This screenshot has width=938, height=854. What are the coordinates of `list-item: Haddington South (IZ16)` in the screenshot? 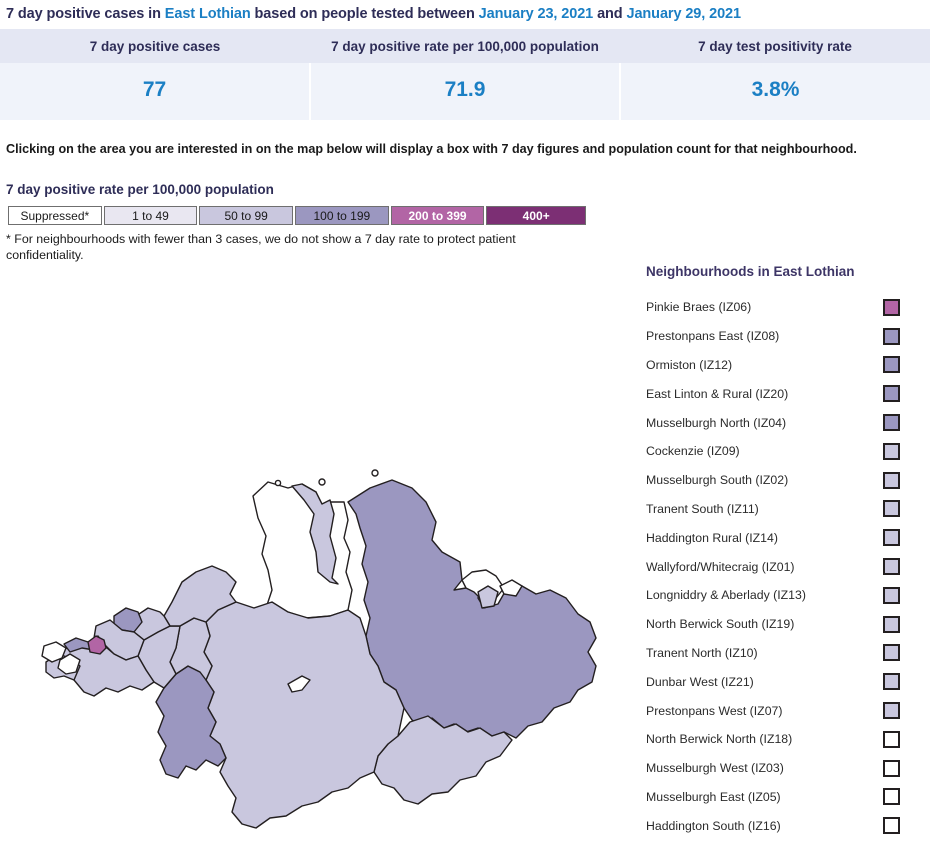 It's located at (791, 825).